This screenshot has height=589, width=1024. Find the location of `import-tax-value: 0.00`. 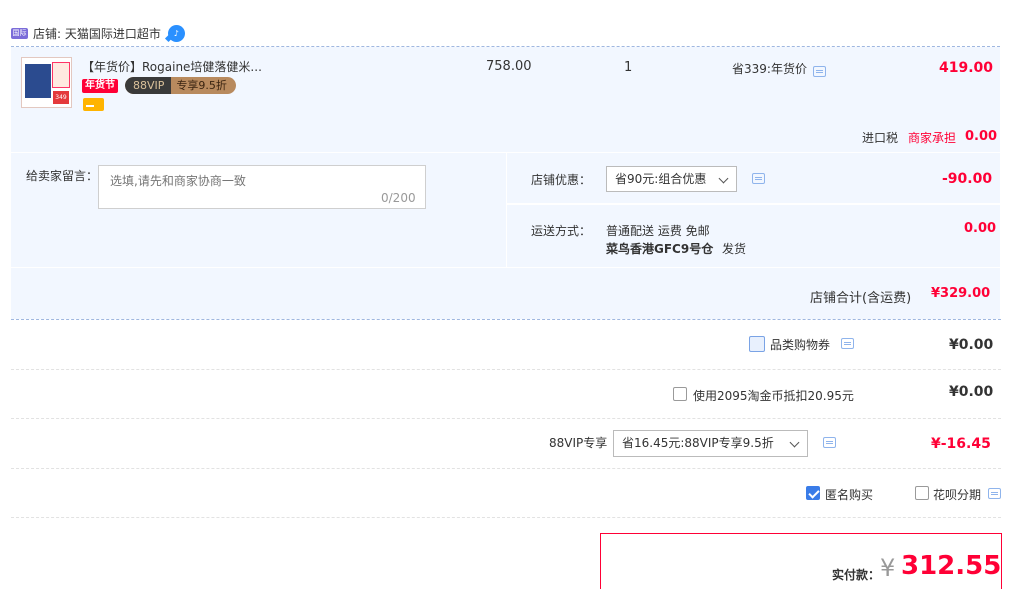

import-tax-value: 0.00 is located at coordinates (981, 136).